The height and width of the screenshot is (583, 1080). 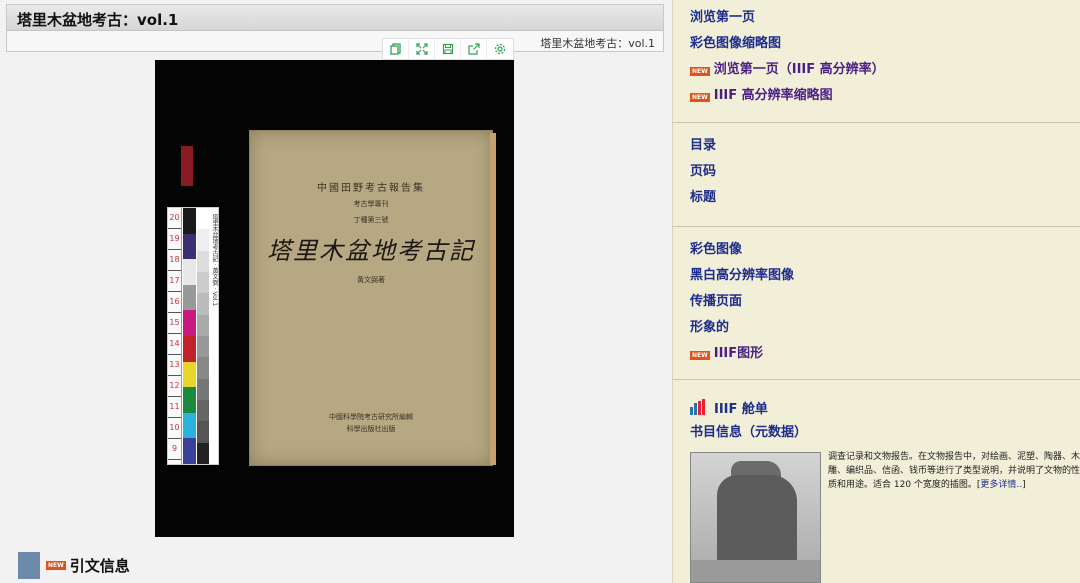 I want to click on sidebar-link-bibliography: 书目信息（元数据）, so click(x=885, y=433).